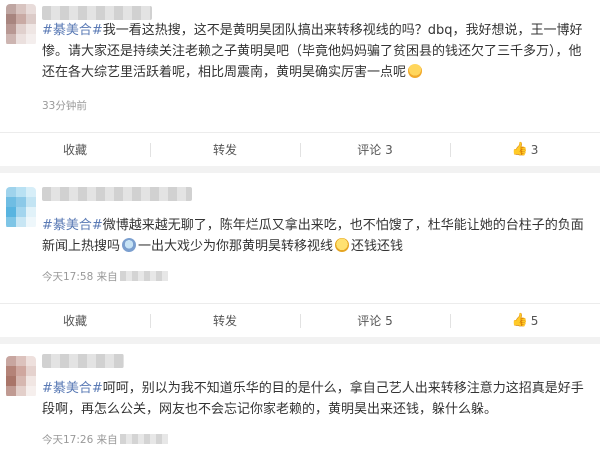 This screenshot has width=600, height=453. What do you see at coordinates (105, 439) in the screenshot?
I see `post-meta: 今天17:26 来自` at bounding box center [105, 439].